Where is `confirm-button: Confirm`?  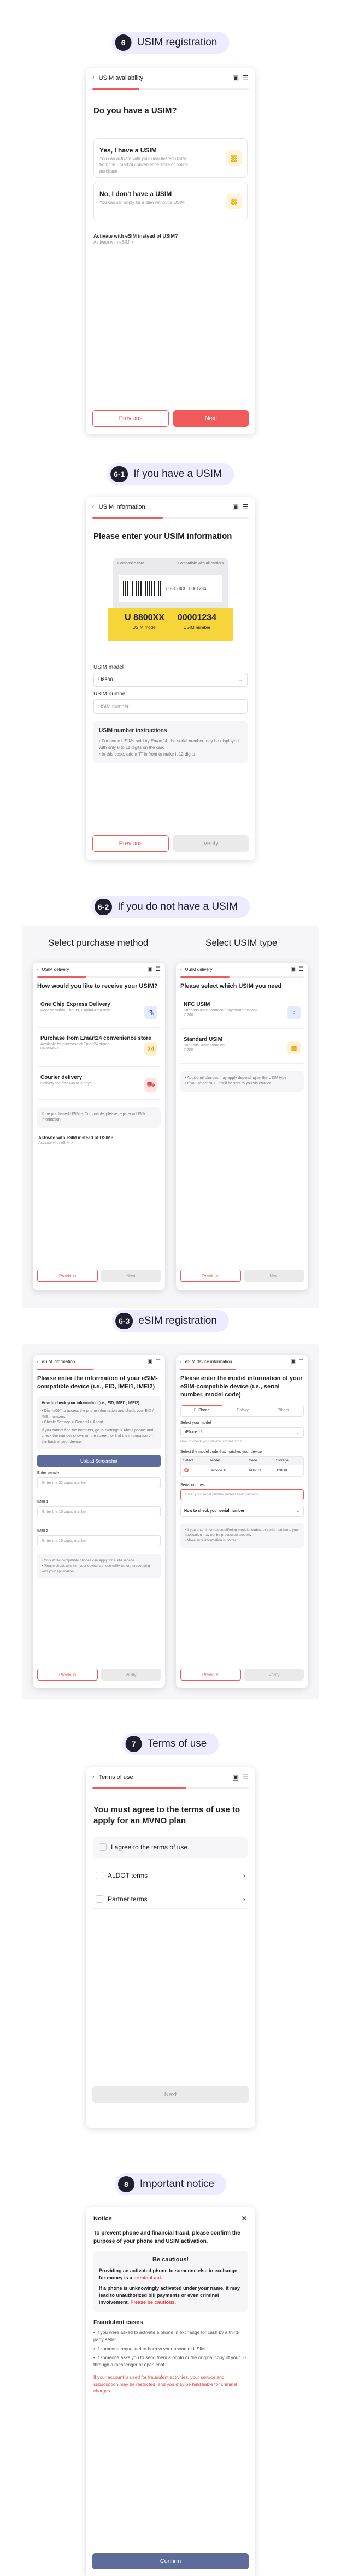 confirm-button: Confirm is located at coordinates (170, 2561).